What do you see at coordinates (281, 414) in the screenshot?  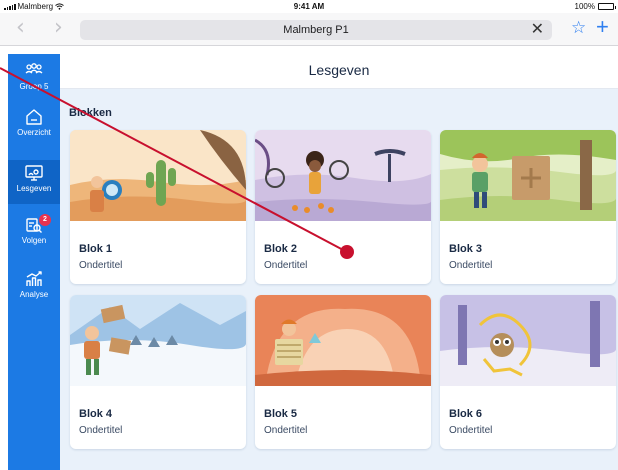 I see `card-title: Blok 5` at bounding box center [281, 414].